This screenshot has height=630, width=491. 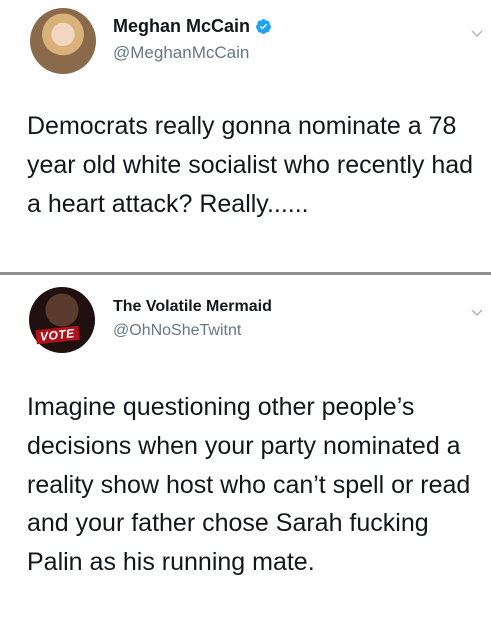 I want to click on avatar, so click(x=63, y=41).